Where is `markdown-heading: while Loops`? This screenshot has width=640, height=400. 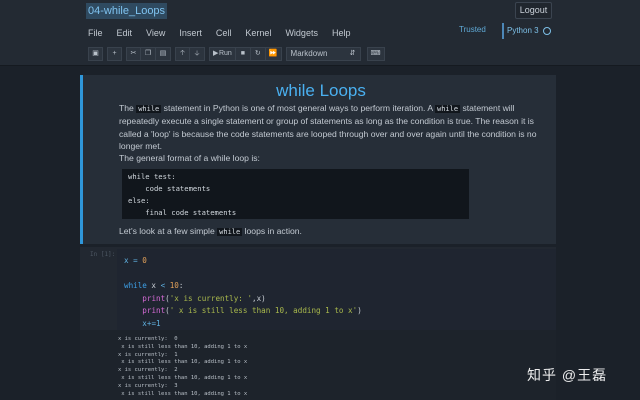 markdown-heading: while Loops is located at coordinates (321, 90).